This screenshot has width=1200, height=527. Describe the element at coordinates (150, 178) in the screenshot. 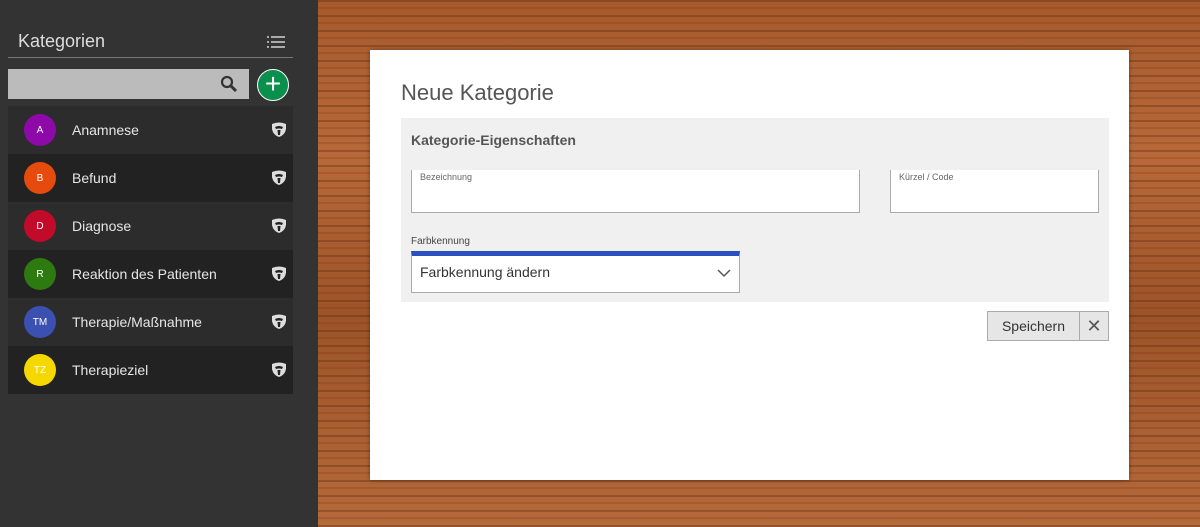

I see `list-item: B Befund` at that location.